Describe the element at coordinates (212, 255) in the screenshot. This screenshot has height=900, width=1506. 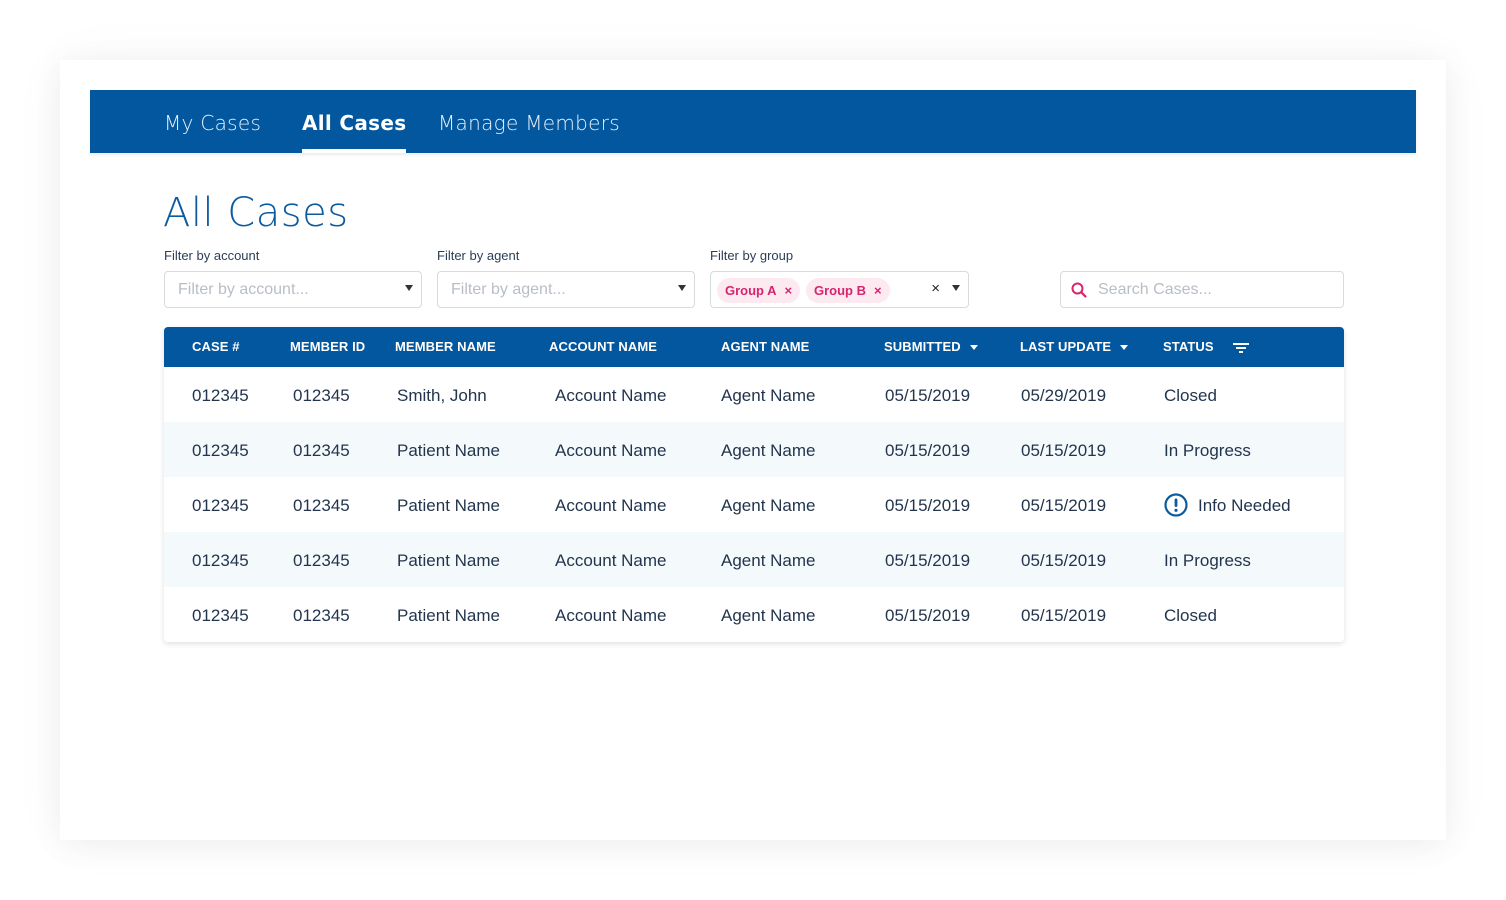
I see `filter-account-label: Filter by account` at that location.